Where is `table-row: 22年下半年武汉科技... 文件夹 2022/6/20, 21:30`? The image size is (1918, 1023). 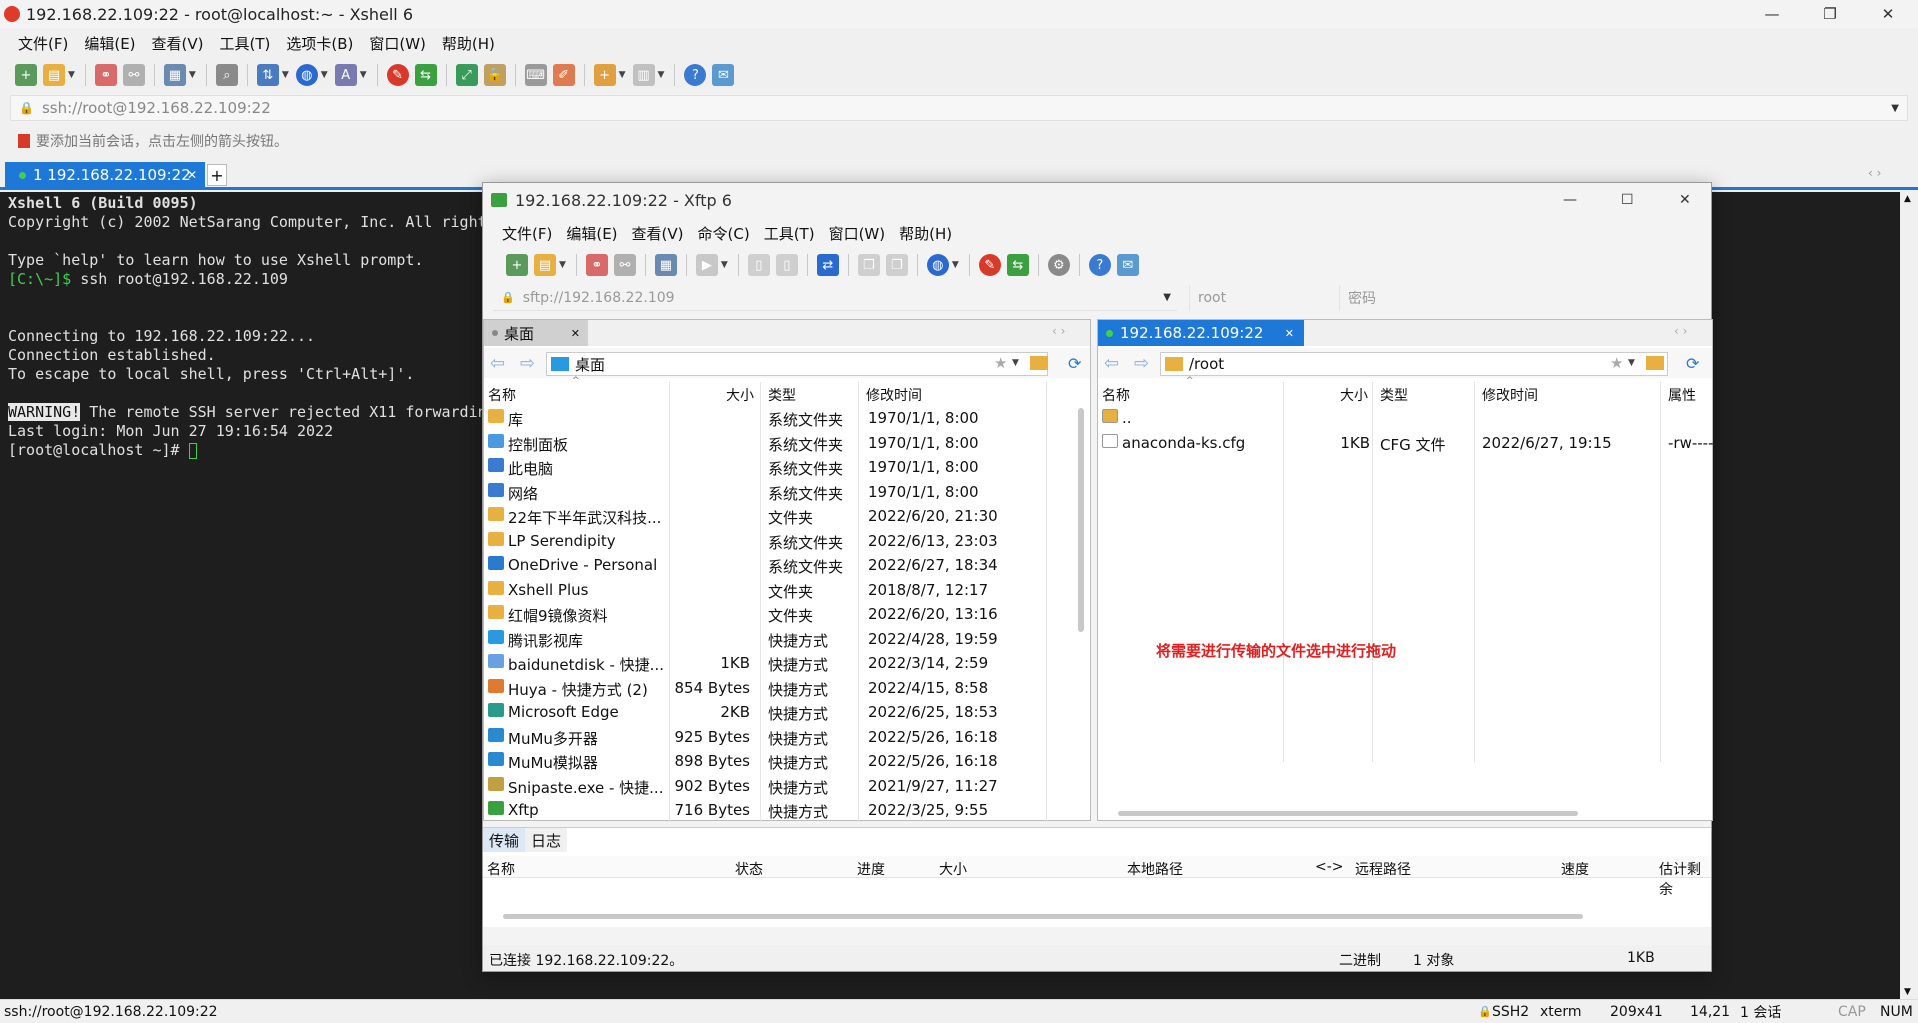
table-row: 22年下半年武汉科技... 文件夹 2022/6/20, 21:30 is located at coordinates (787, 516).